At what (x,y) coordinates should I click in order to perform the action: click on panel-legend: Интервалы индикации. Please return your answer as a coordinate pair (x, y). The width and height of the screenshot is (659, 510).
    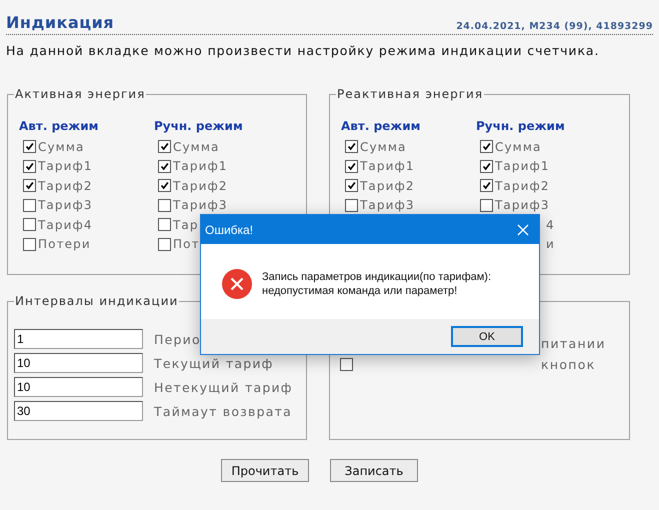
    Looking at the image, I should click on (97, 301).